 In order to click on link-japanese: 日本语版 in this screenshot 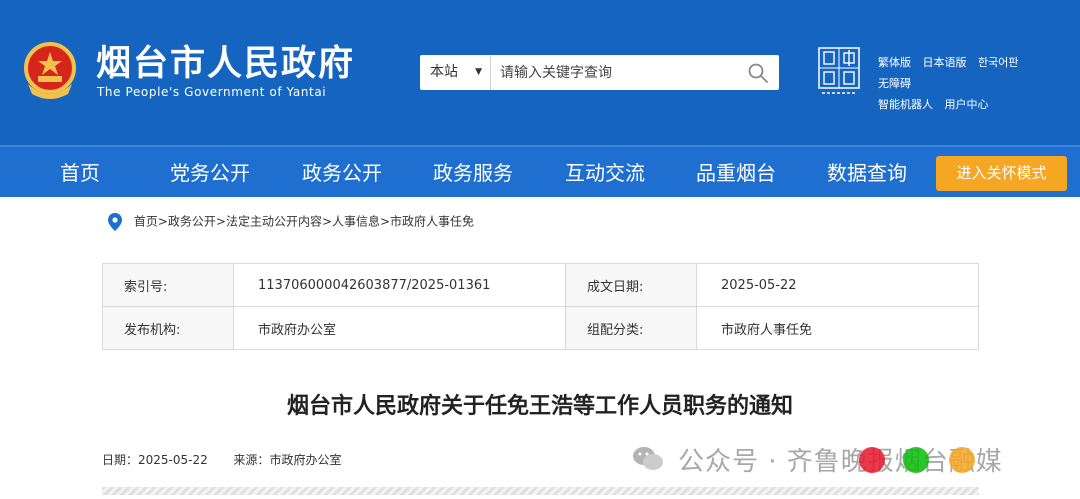, I will do `click(945, 62)`.